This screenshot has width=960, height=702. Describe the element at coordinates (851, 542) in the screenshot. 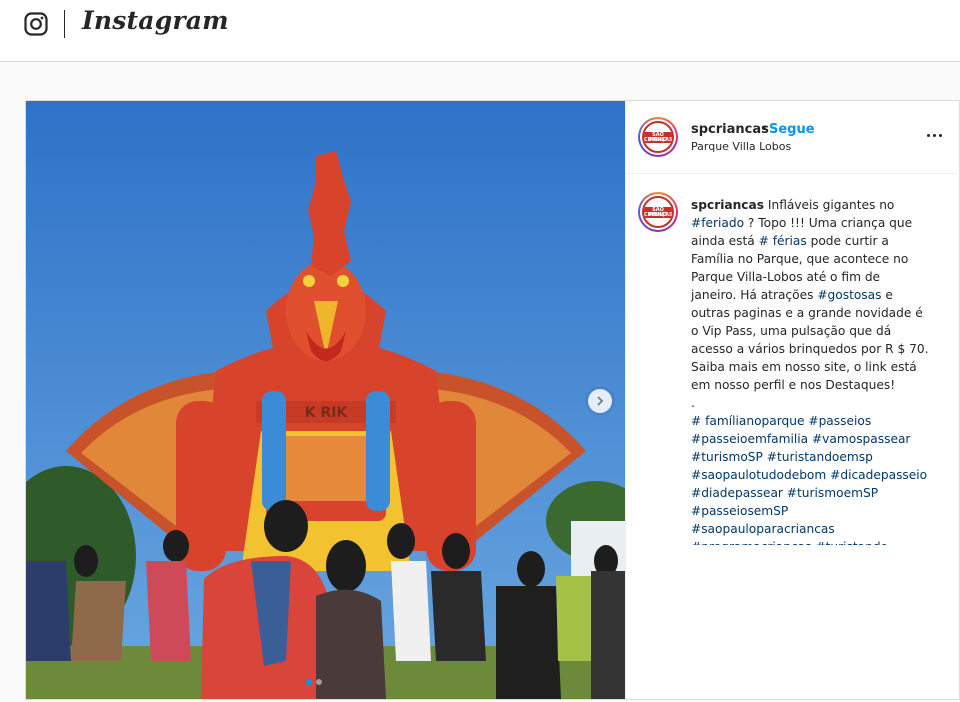

I see `hashtag-link: #turistando` at that location.